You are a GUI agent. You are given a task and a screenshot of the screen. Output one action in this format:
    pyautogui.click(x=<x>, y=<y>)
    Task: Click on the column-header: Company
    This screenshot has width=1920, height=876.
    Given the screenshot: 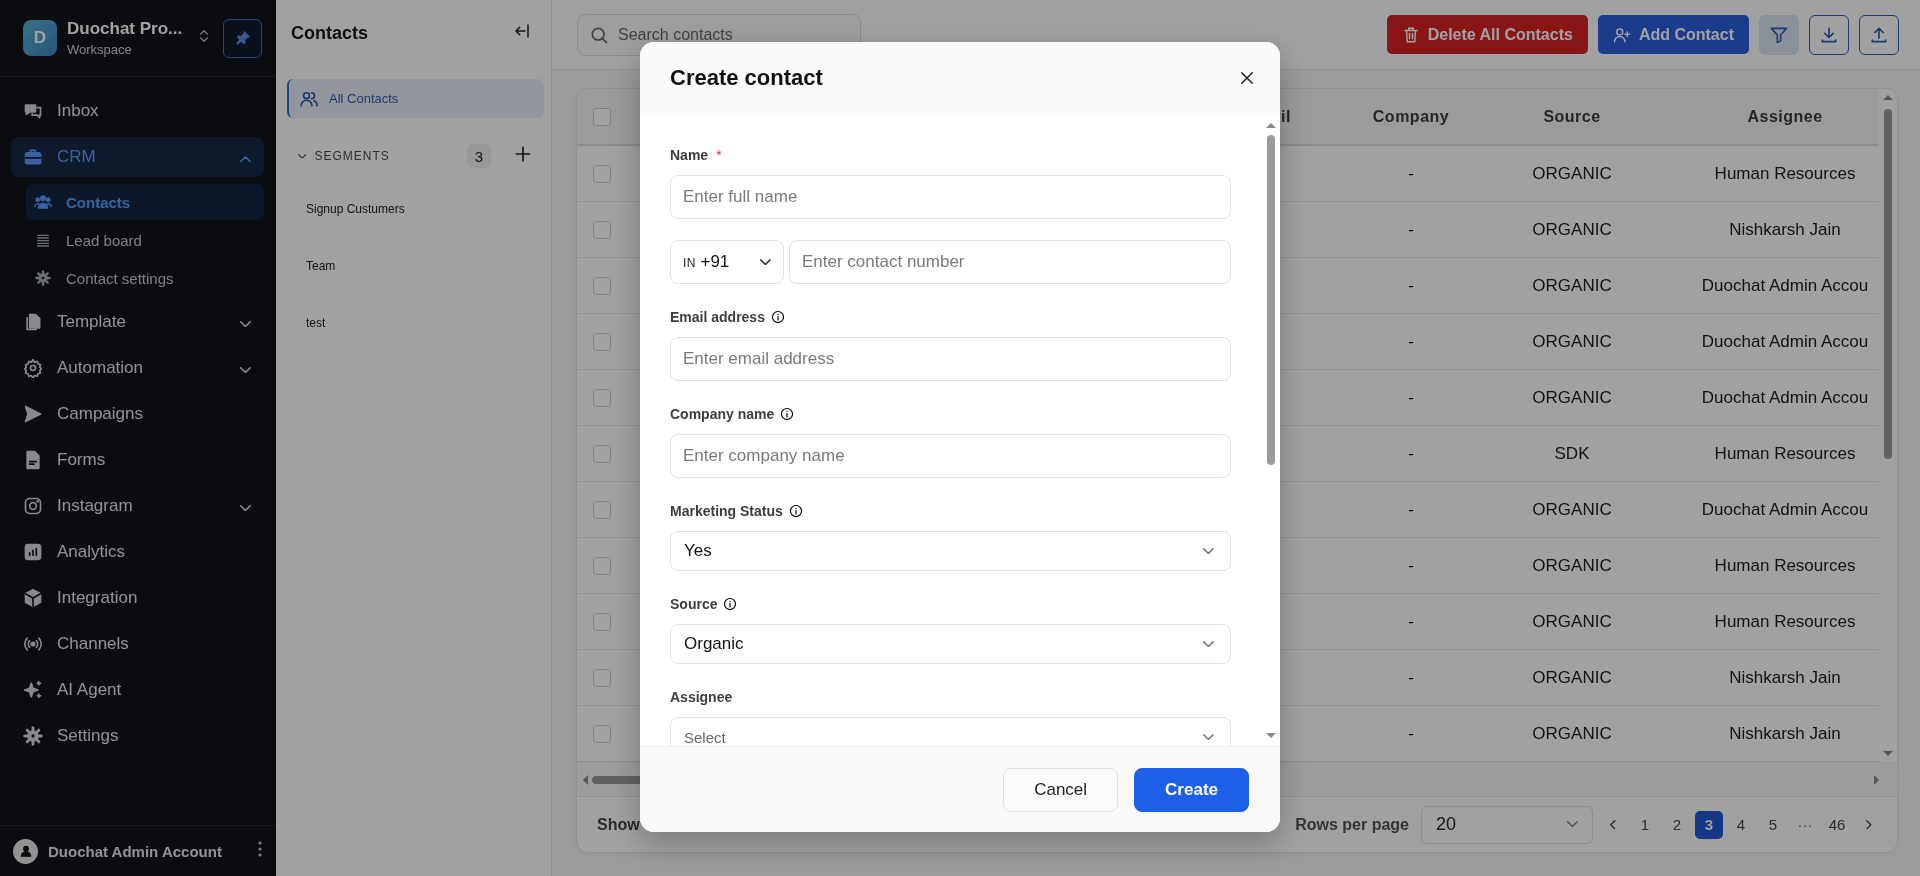 What is the action you would take?
    pyautogui.click(x=1411, y=116)
    